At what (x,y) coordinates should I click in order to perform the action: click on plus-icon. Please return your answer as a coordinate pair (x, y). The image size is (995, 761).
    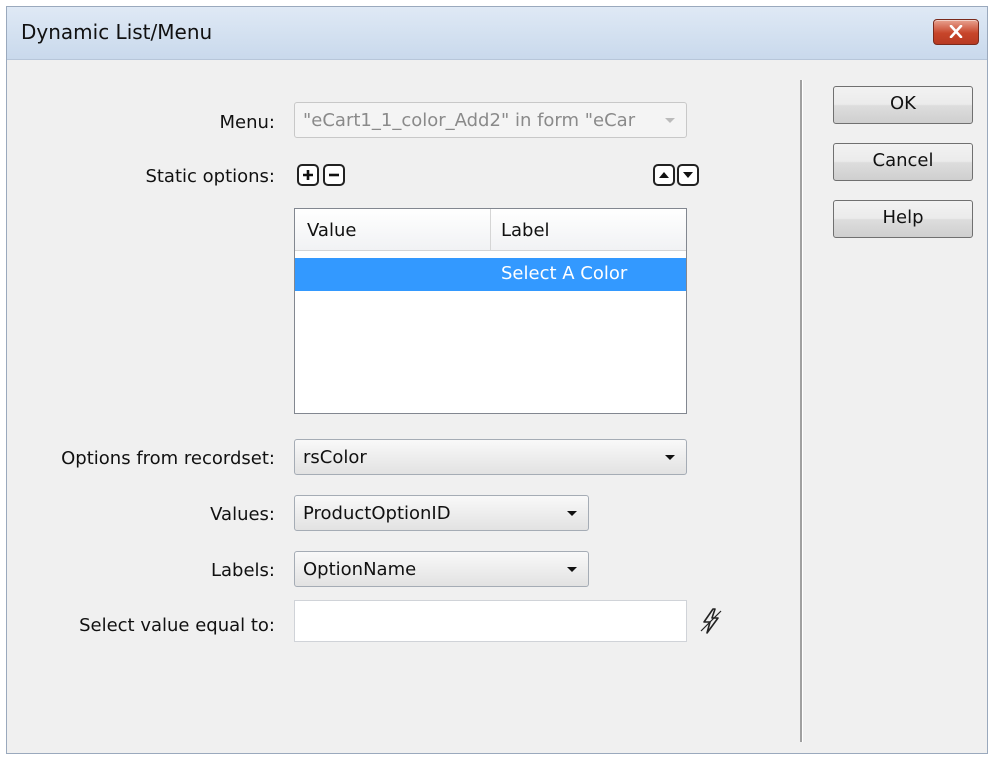
    Looking at the image, I should click on (308, 175).